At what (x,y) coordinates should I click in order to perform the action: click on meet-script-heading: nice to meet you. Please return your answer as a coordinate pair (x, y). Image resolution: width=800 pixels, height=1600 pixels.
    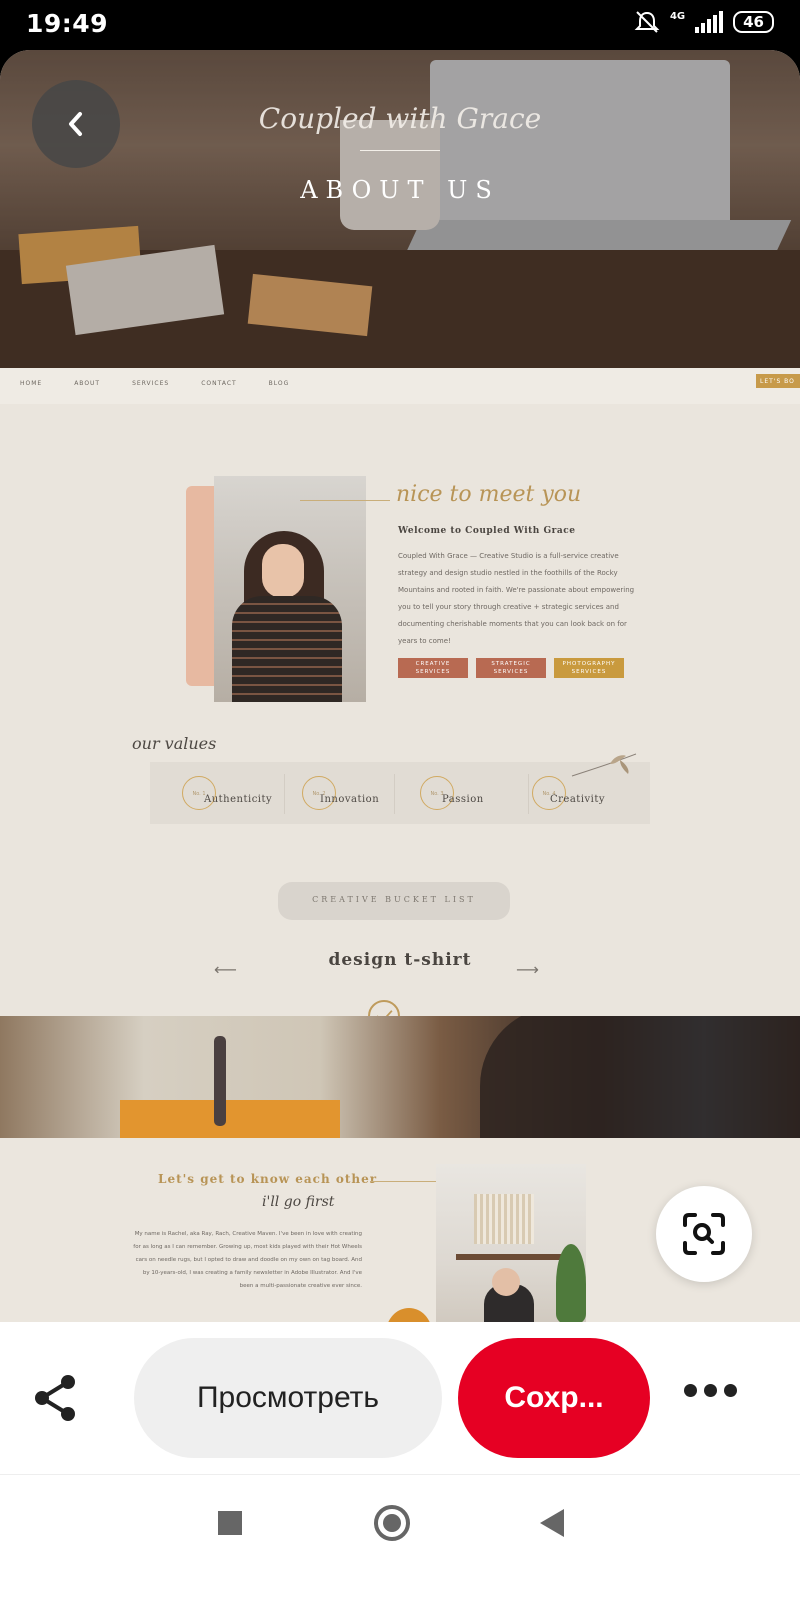
    Looking at the image, I should click on (489, 494).